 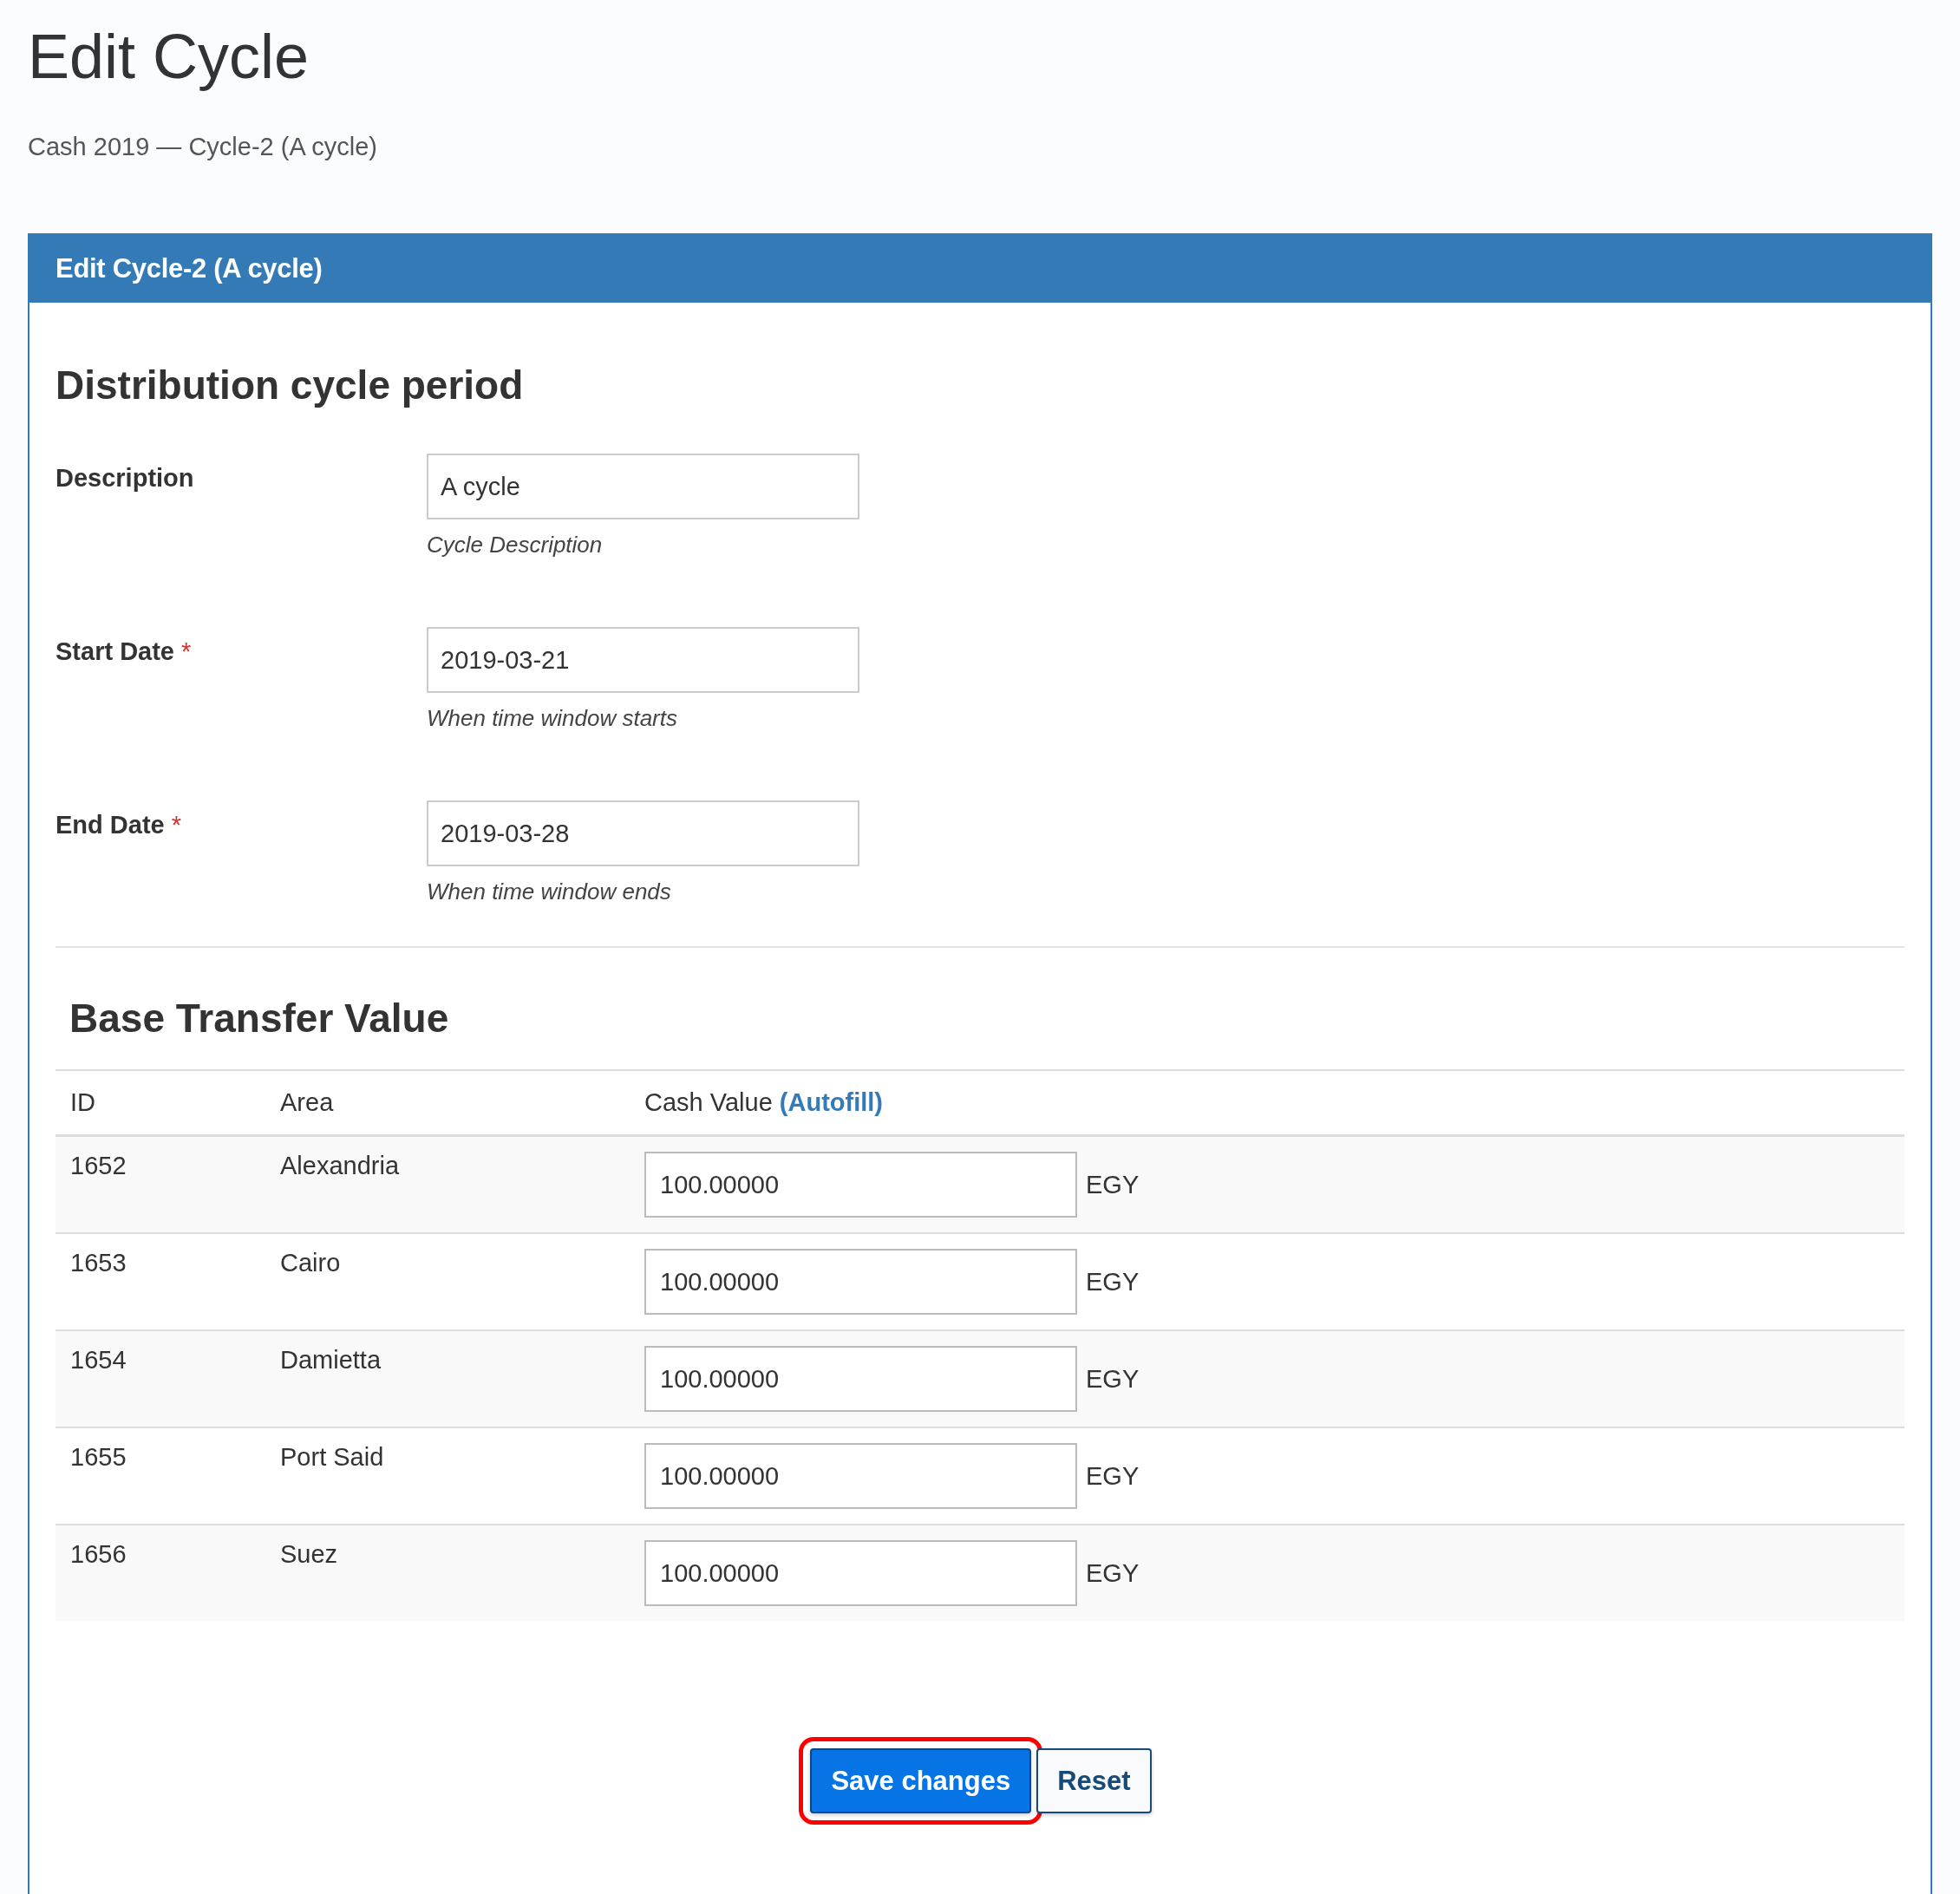 What do you see at coordinates (448, 1379) in the screenshot?
I see `table-cell: Damietta` at bounding box center [448, 1379].